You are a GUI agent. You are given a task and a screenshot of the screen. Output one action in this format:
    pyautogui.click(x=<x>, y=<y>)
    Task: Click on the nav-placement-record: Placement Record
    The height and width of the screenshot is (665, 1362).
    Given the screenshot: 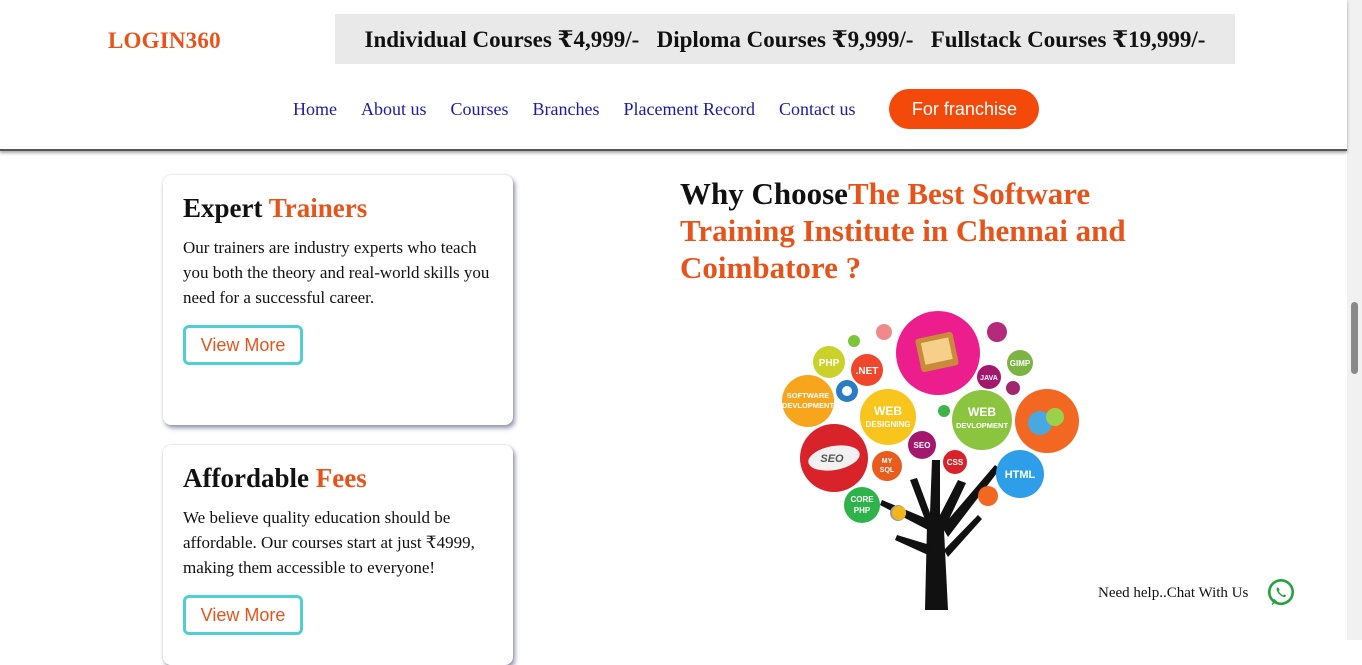 What is the action you would take?
    pyautogui.click(x=689, y=109)
    